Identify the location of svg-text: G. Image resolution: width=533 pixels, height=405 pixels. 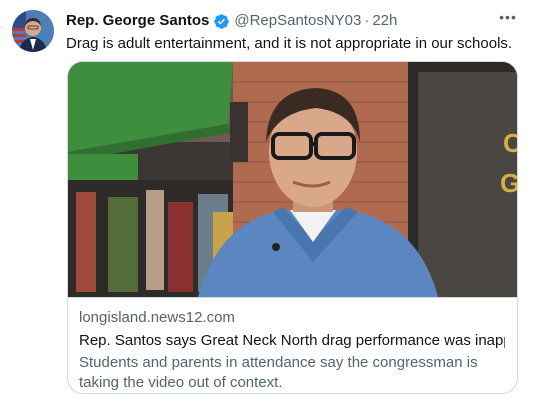
(508, 183).